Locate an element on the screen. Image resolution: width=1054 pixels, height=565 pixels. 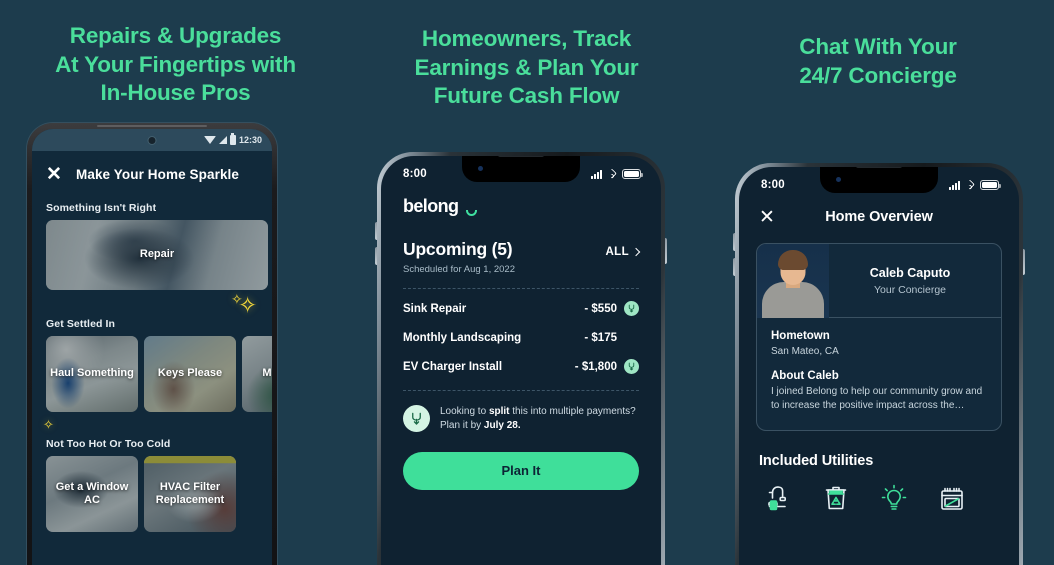
card-row-get-settled-in: Haul Something Keys Please M is located at coordinates (152, 374).